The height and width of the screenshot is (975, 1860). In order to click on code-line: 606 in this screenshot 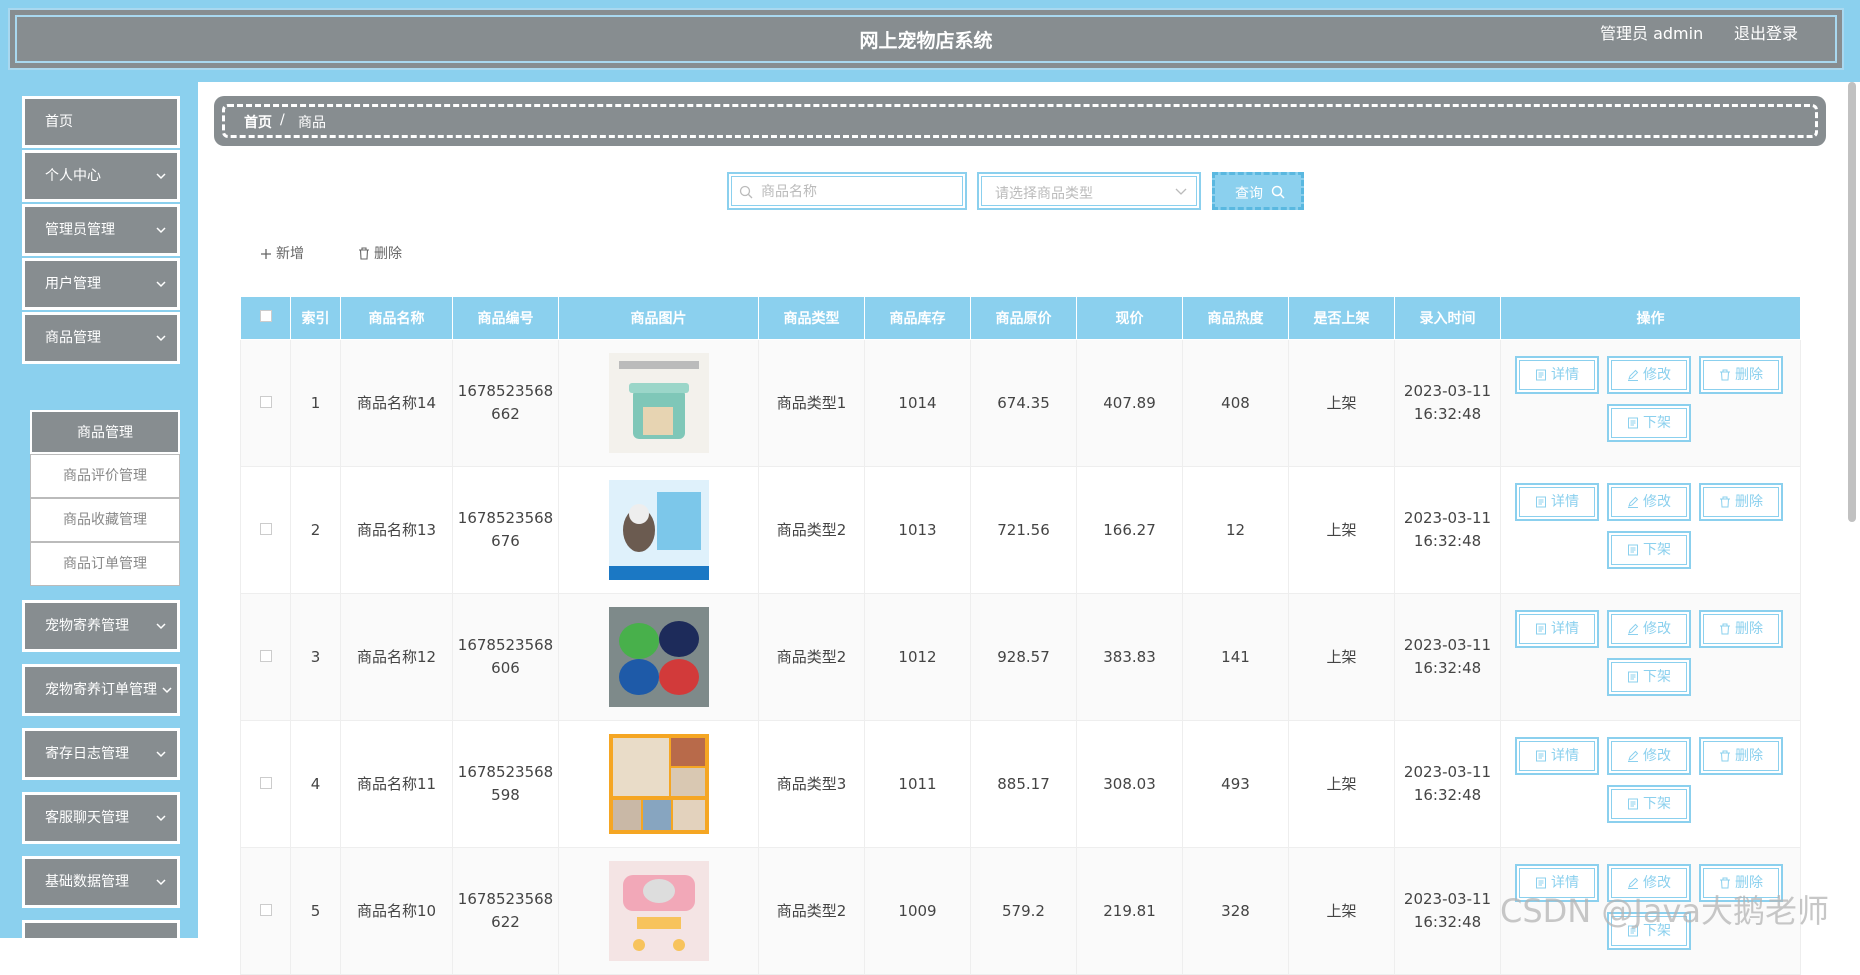, I will do `click(505, 668)`.